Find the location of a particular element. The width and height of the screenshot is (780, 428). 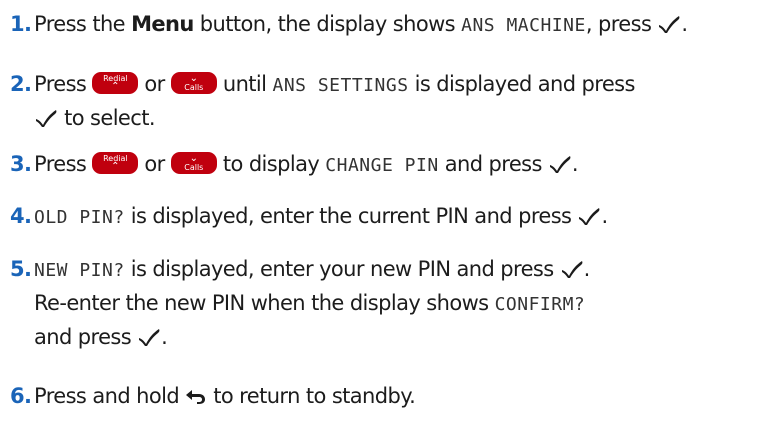

display-text: NEW PIN? is located at coordinates (79, 270).